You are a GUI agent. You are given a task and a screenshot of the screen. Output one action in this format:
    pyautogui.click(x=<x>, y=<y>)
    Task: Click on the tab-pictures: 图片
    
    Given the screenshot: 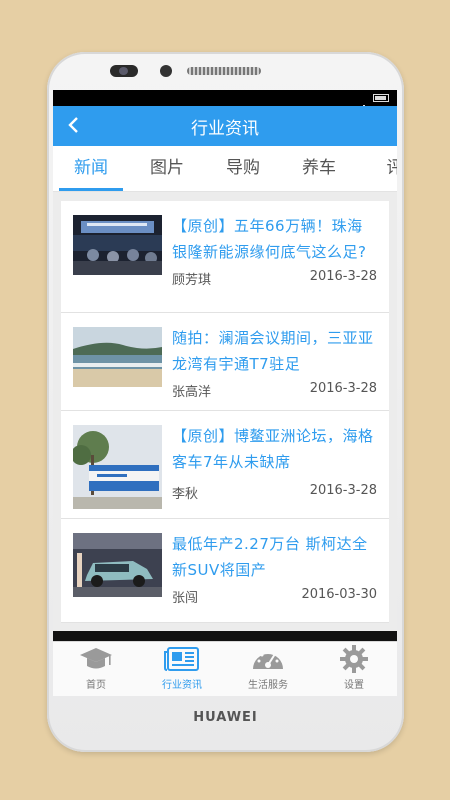 What is the action you would take?
    pyautogui.click(x=167, y=168)
    